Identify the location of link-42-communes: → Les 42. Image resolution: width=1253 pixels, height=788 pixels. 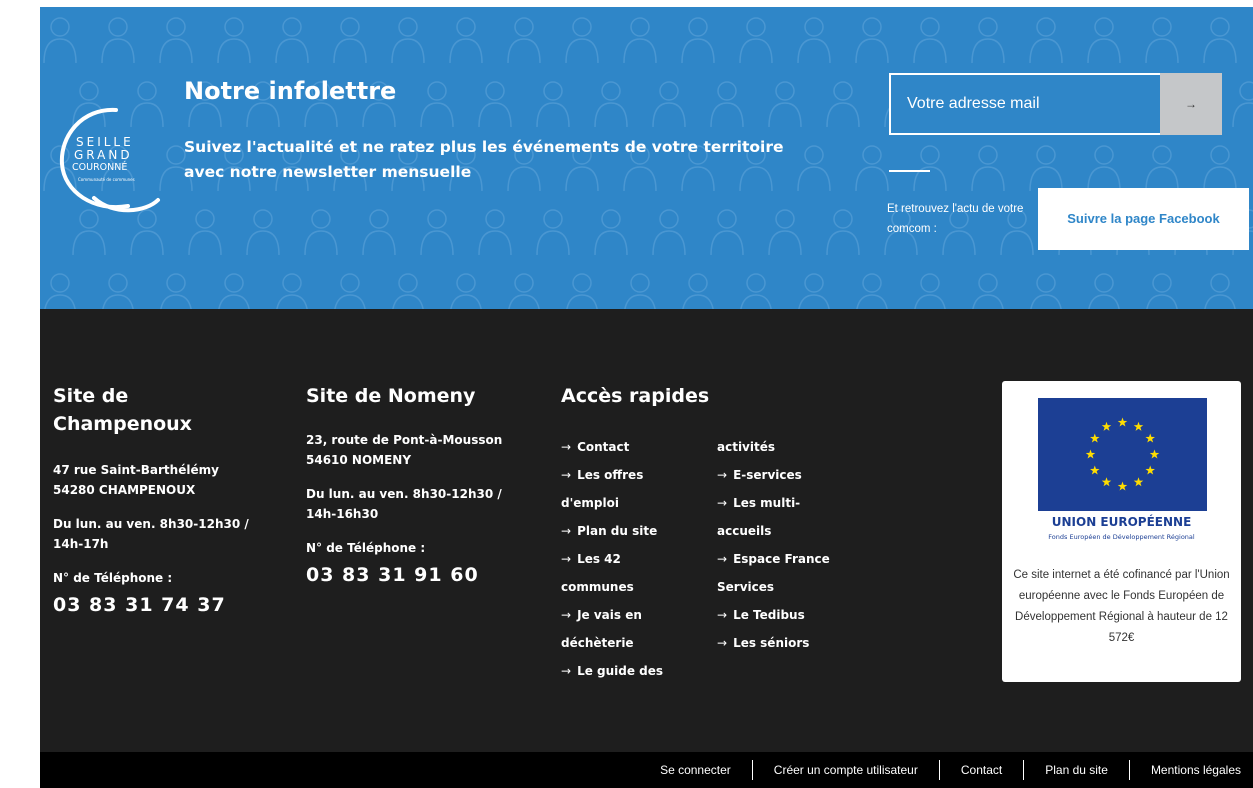
(631, 559).